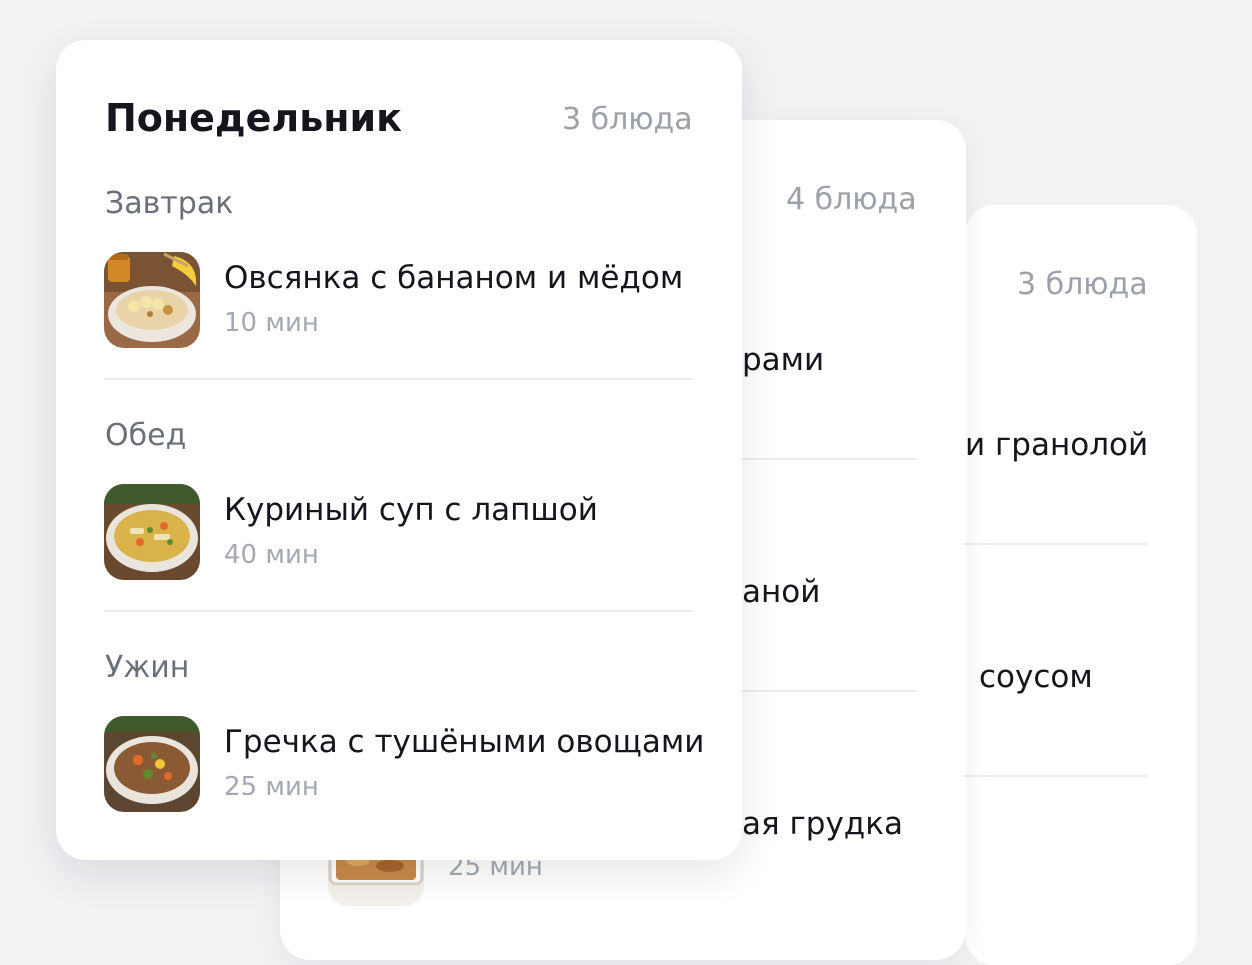  I want to click on dish-name-fragment: рами, so click(783, 360).